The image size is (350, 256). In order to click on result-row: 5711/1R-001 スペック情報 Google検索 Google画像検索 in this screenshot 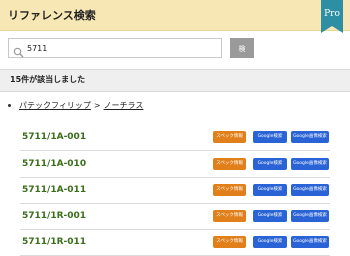, I will do `click(175, 216)`.